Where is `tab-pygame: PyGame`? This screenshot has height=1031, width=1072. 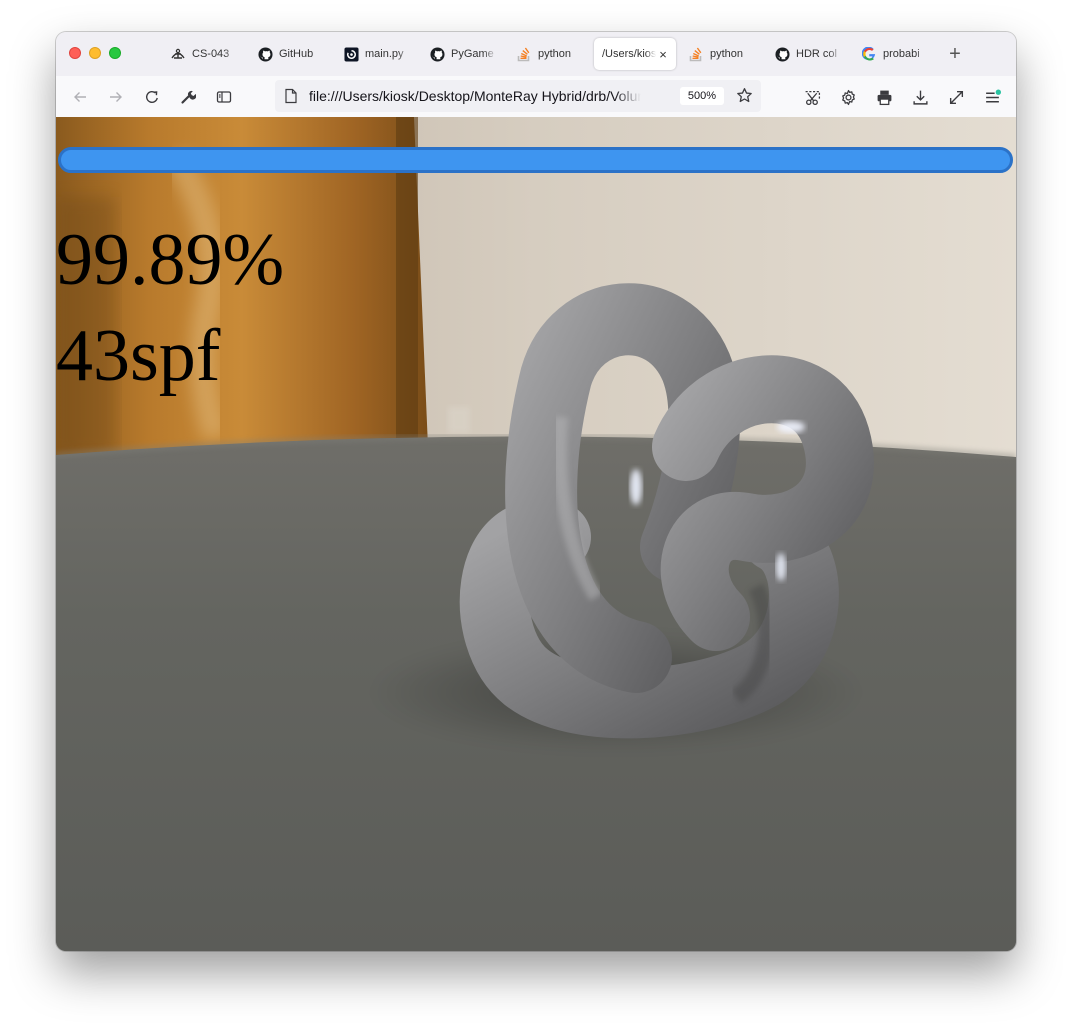 tab-pygame: PyGame is located at coordinates (461, 54).